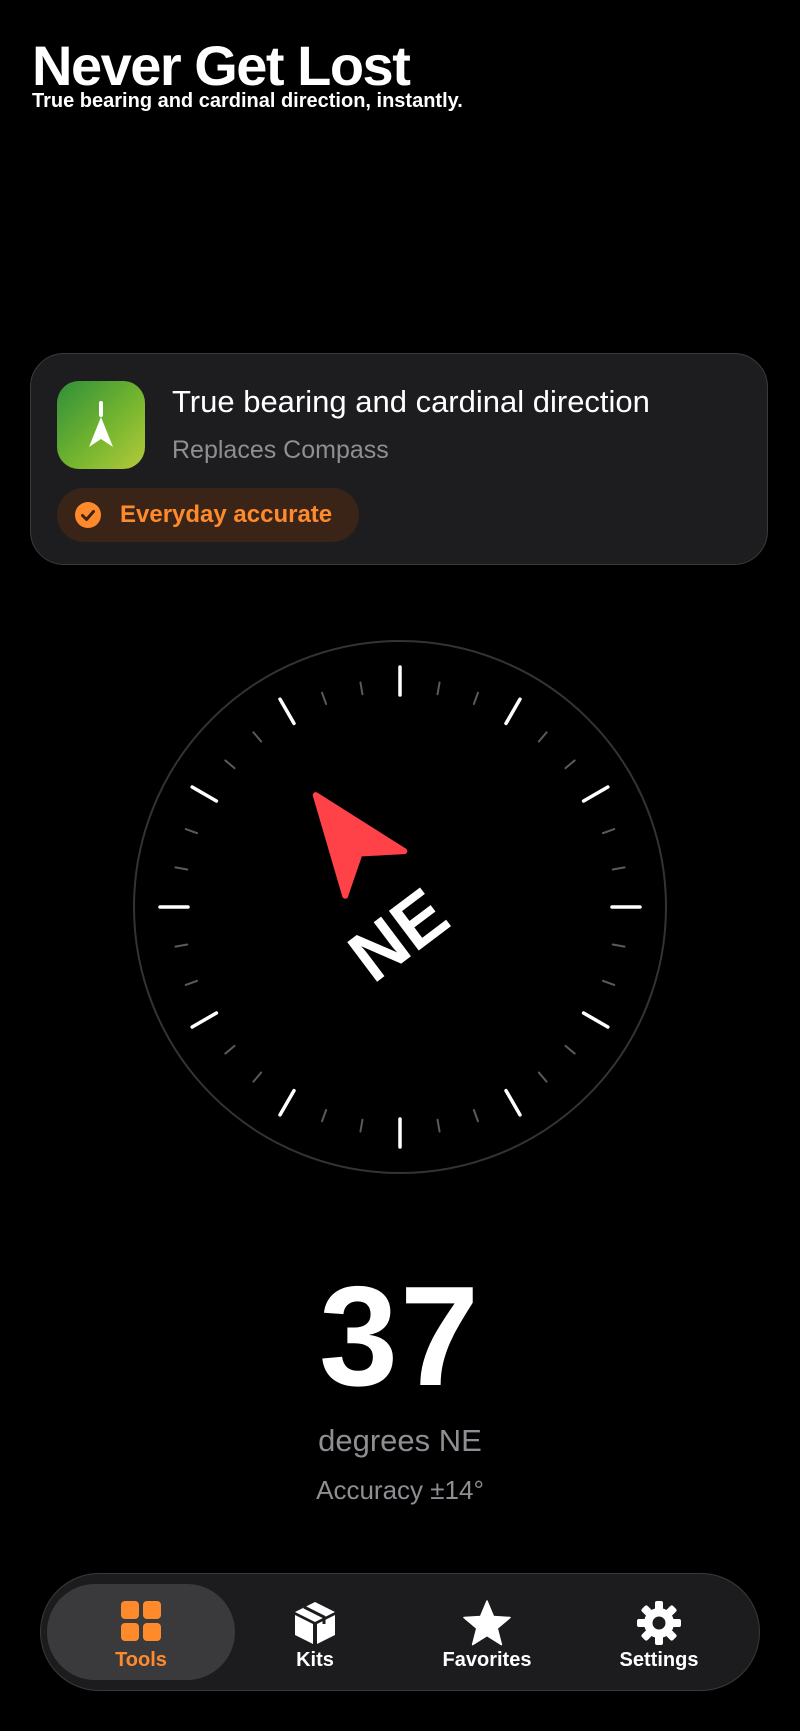 The height and width of the screenshot is (1731, 800). I want to click on tab-tools-label: Tools, so click(141, 1660).